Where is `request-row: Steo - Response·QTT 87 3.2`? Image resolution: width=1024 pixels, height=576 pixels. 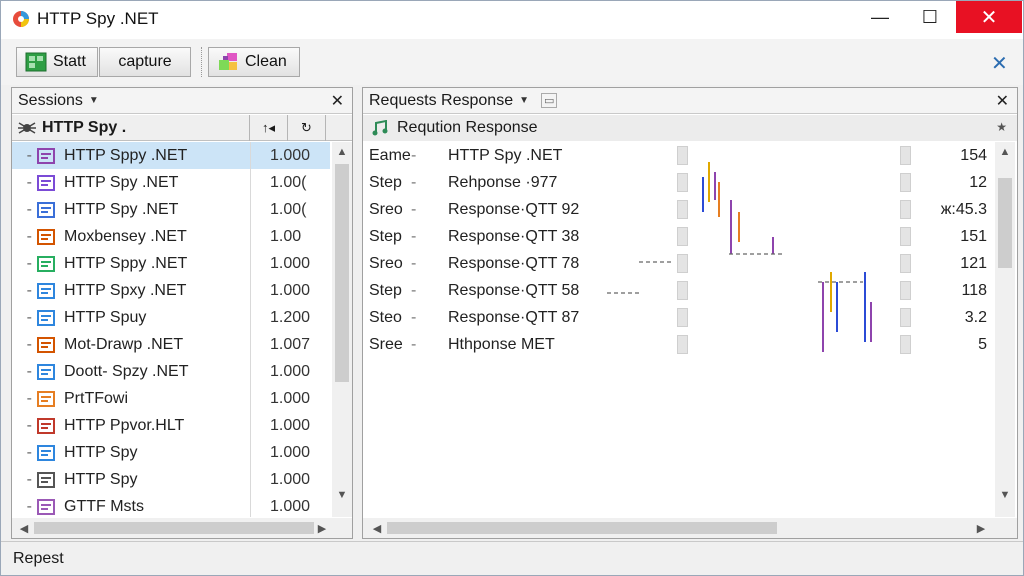
request-row: Steo - Response·QTT 87 3.2 is located at coordinates (679, 317).